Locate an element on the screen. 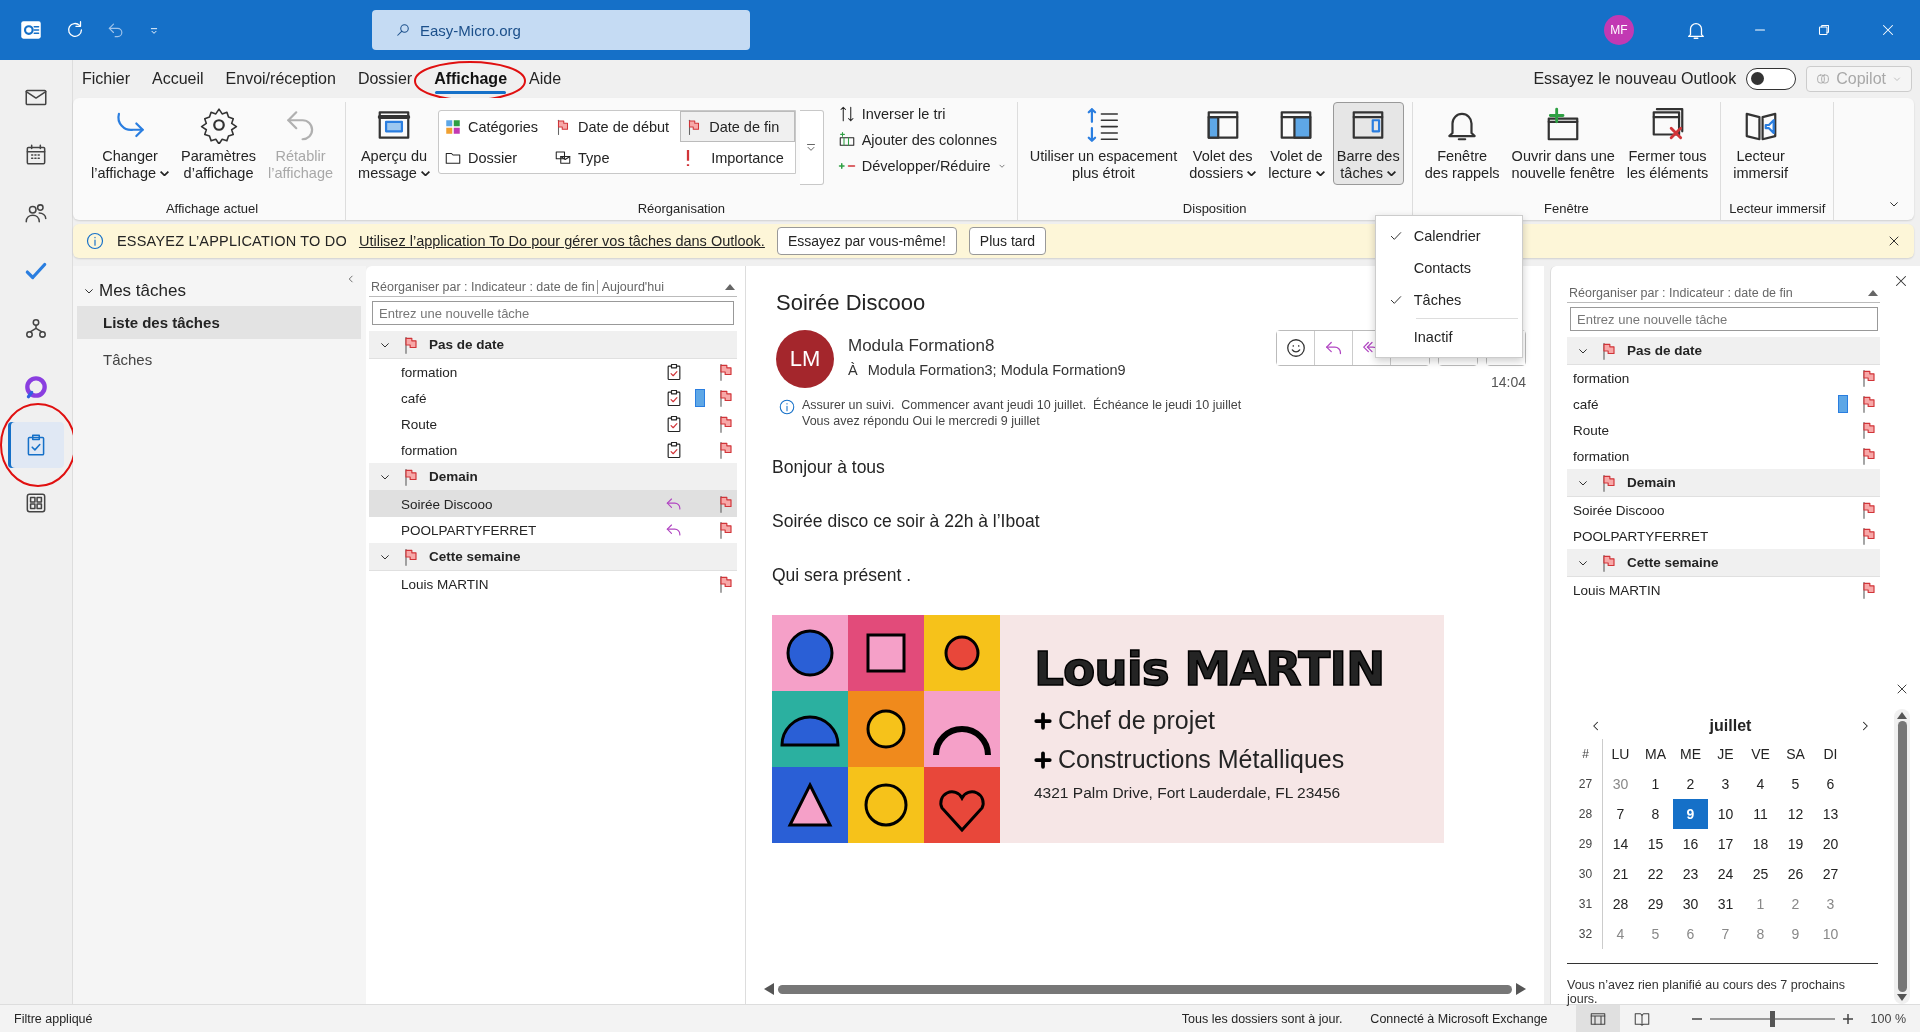  search-field: Easy-Micro.org is located at coordinates (561, 30).